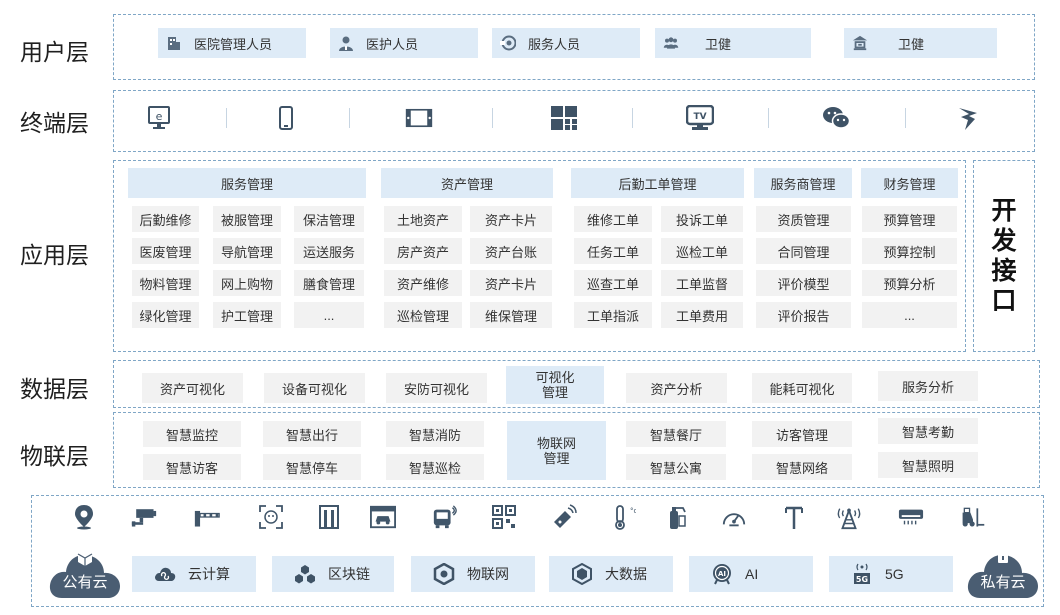  I want to click on layer-label-user: 用户层, so click(54, 53).